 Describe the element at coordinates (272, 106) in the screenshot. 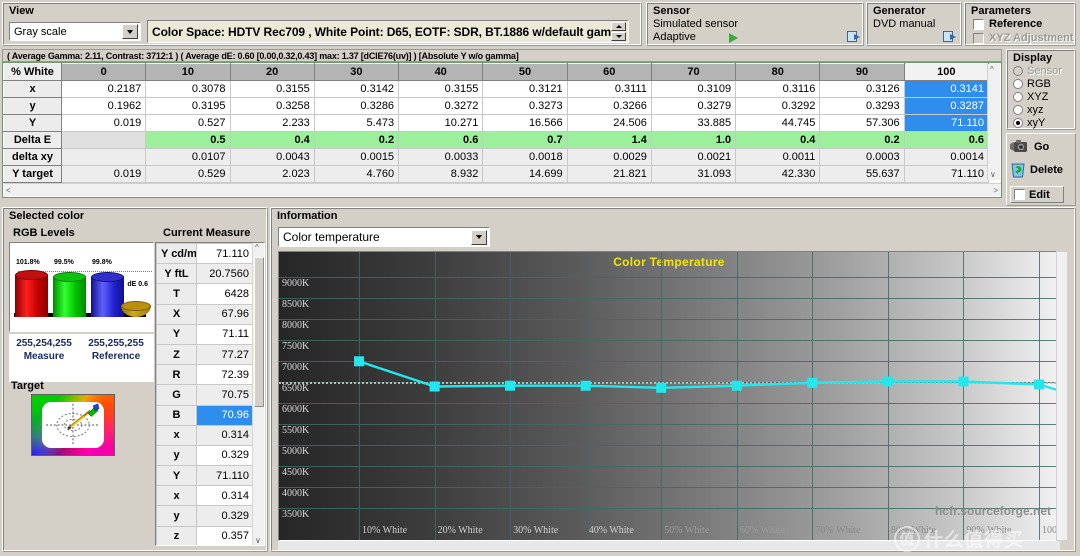

I see `table-cell: 0.3258` at that location.